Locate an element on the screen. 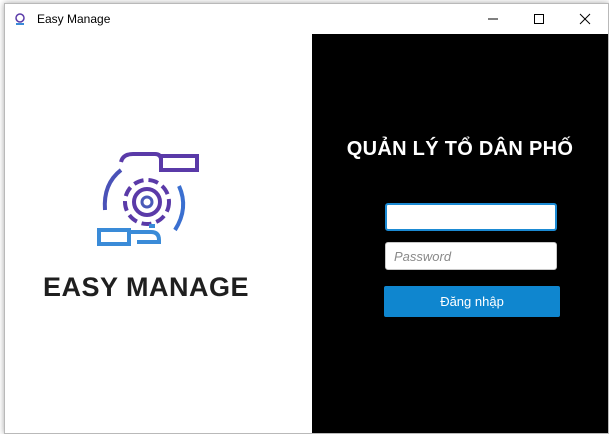 The height and width of the screenshot is (434, 609). window-title: Easy Manage is located at coordinates (74, 19).